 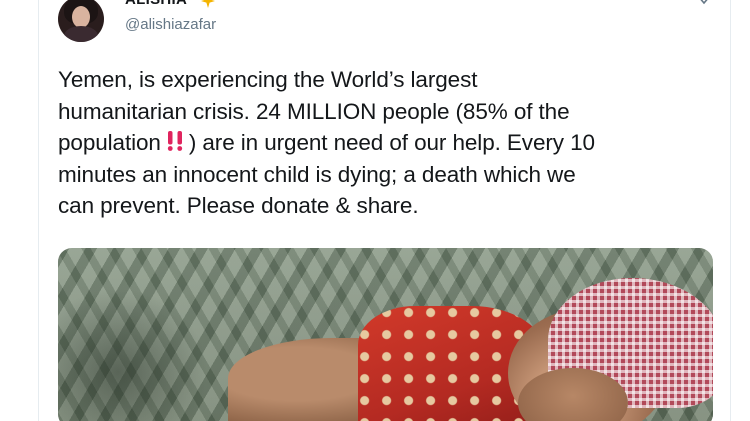 I want to click on avatar, so click(x=81, y=21).